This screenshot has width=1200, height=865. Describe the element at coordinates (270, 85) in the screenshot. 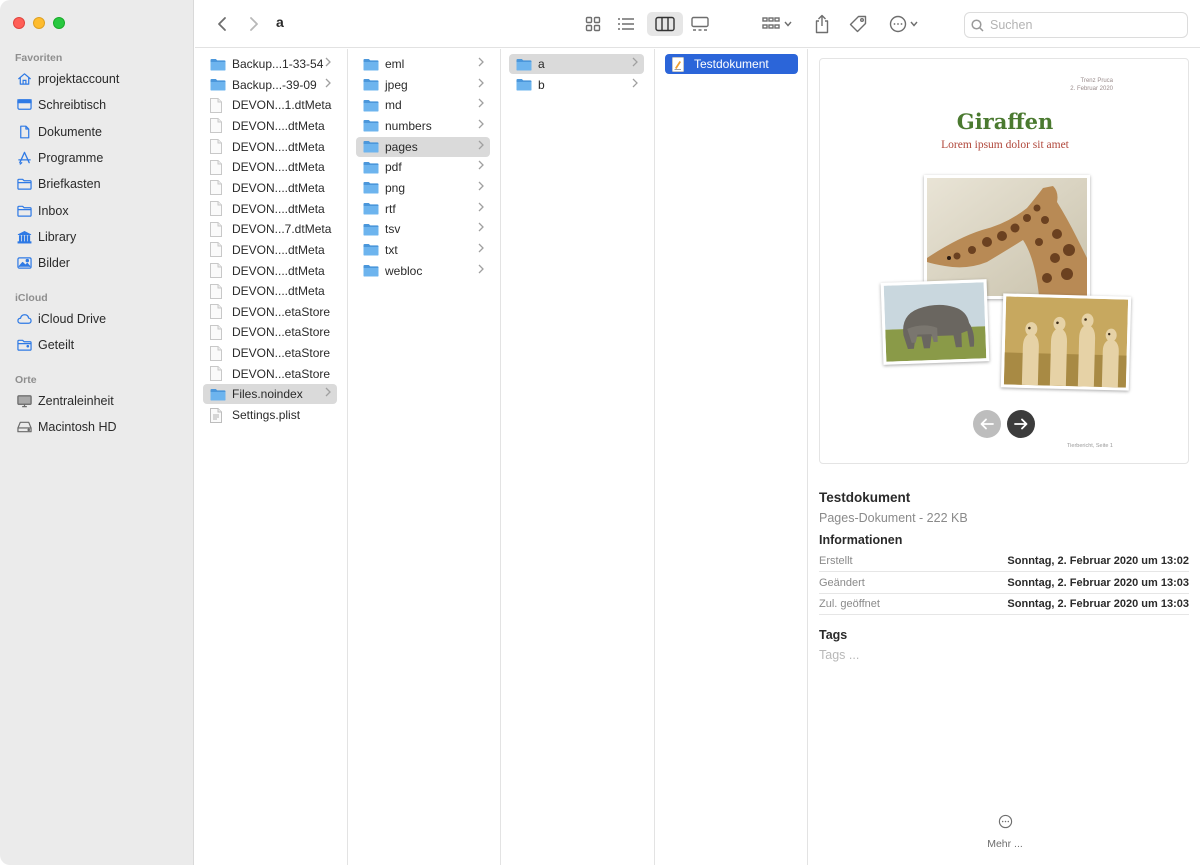

I see `folder-item: Backup...-39-09` at that location.